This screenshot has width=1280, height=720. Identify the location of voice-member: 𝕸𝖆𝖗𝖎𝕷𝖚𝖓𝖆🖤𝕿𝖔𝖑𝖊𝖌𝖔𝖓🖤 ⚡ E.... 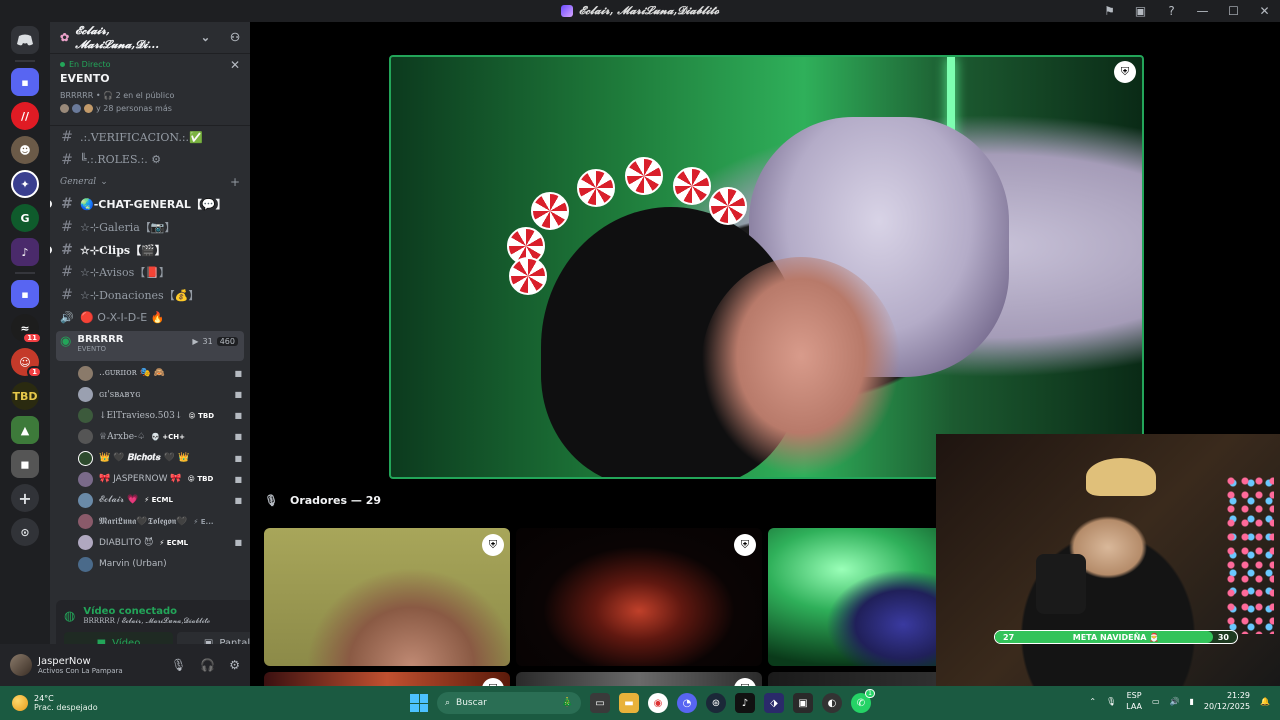
(150, 521).